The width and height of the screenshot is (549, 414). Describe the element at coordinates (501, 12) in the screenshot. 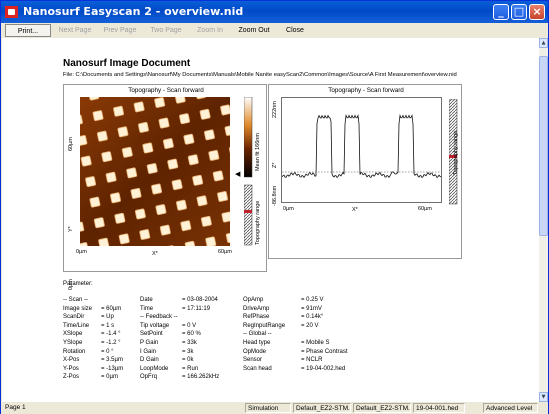

I see `minimize-button: _` at that location.